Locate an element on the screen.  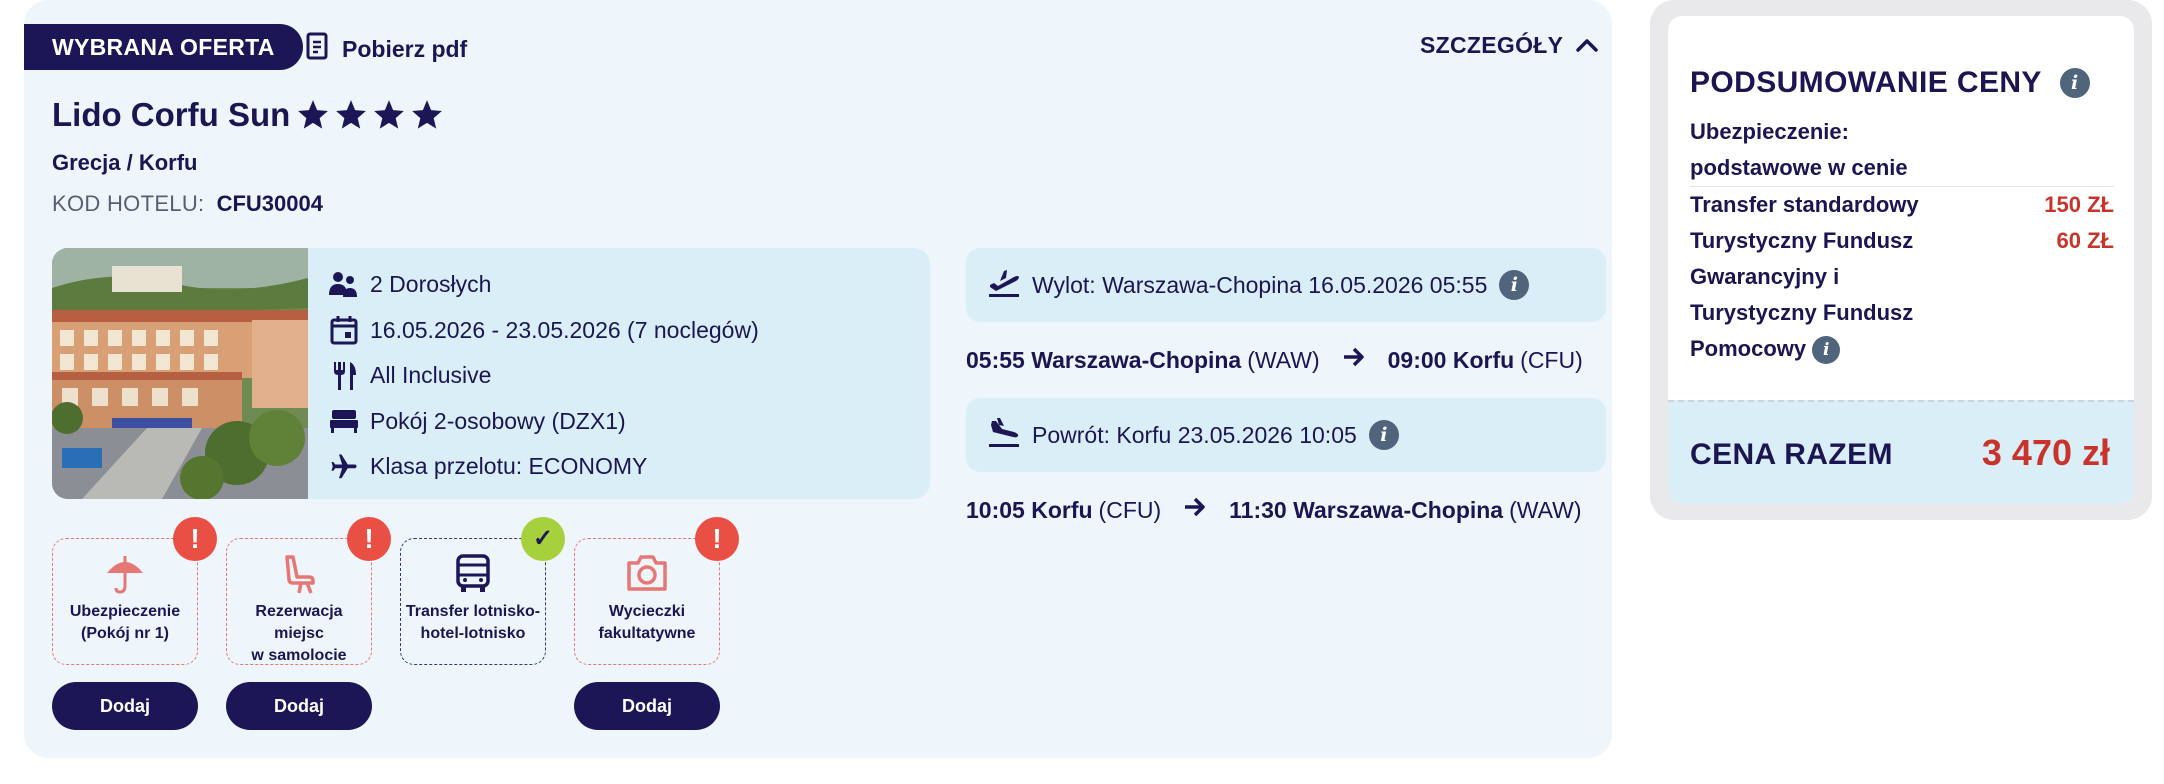
extra-excursions: Wycieczki fakultatywne ! is located at coordinates (656, 591).